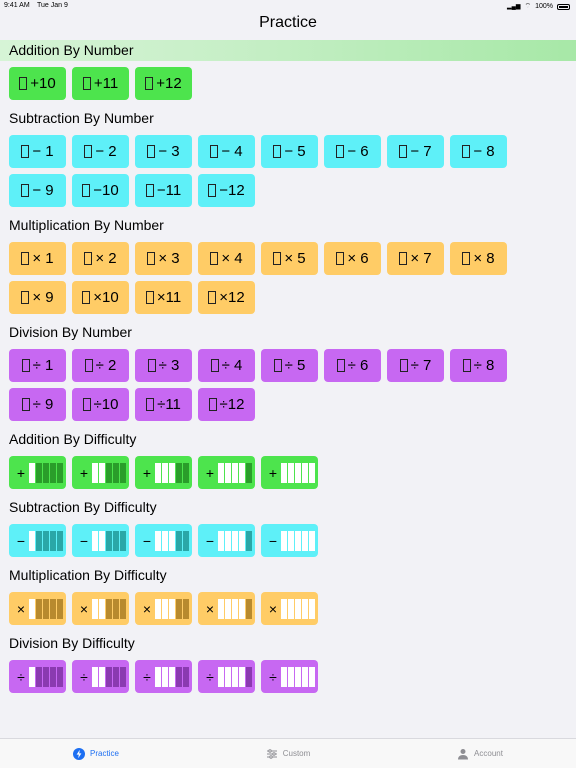 Image resolution: width=576 pixels, height=768 pixels. I want to click on practice-tile: × 6, so click(352, 258).